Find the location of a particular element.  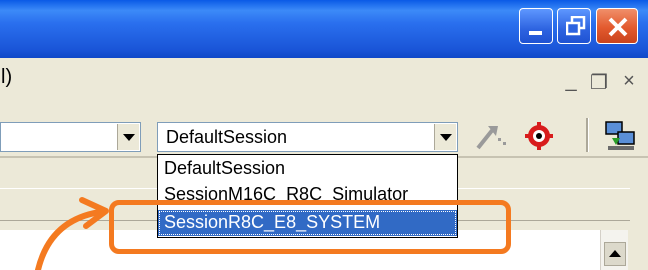

highlight-annotation-box is located at coordinates (310, 227).